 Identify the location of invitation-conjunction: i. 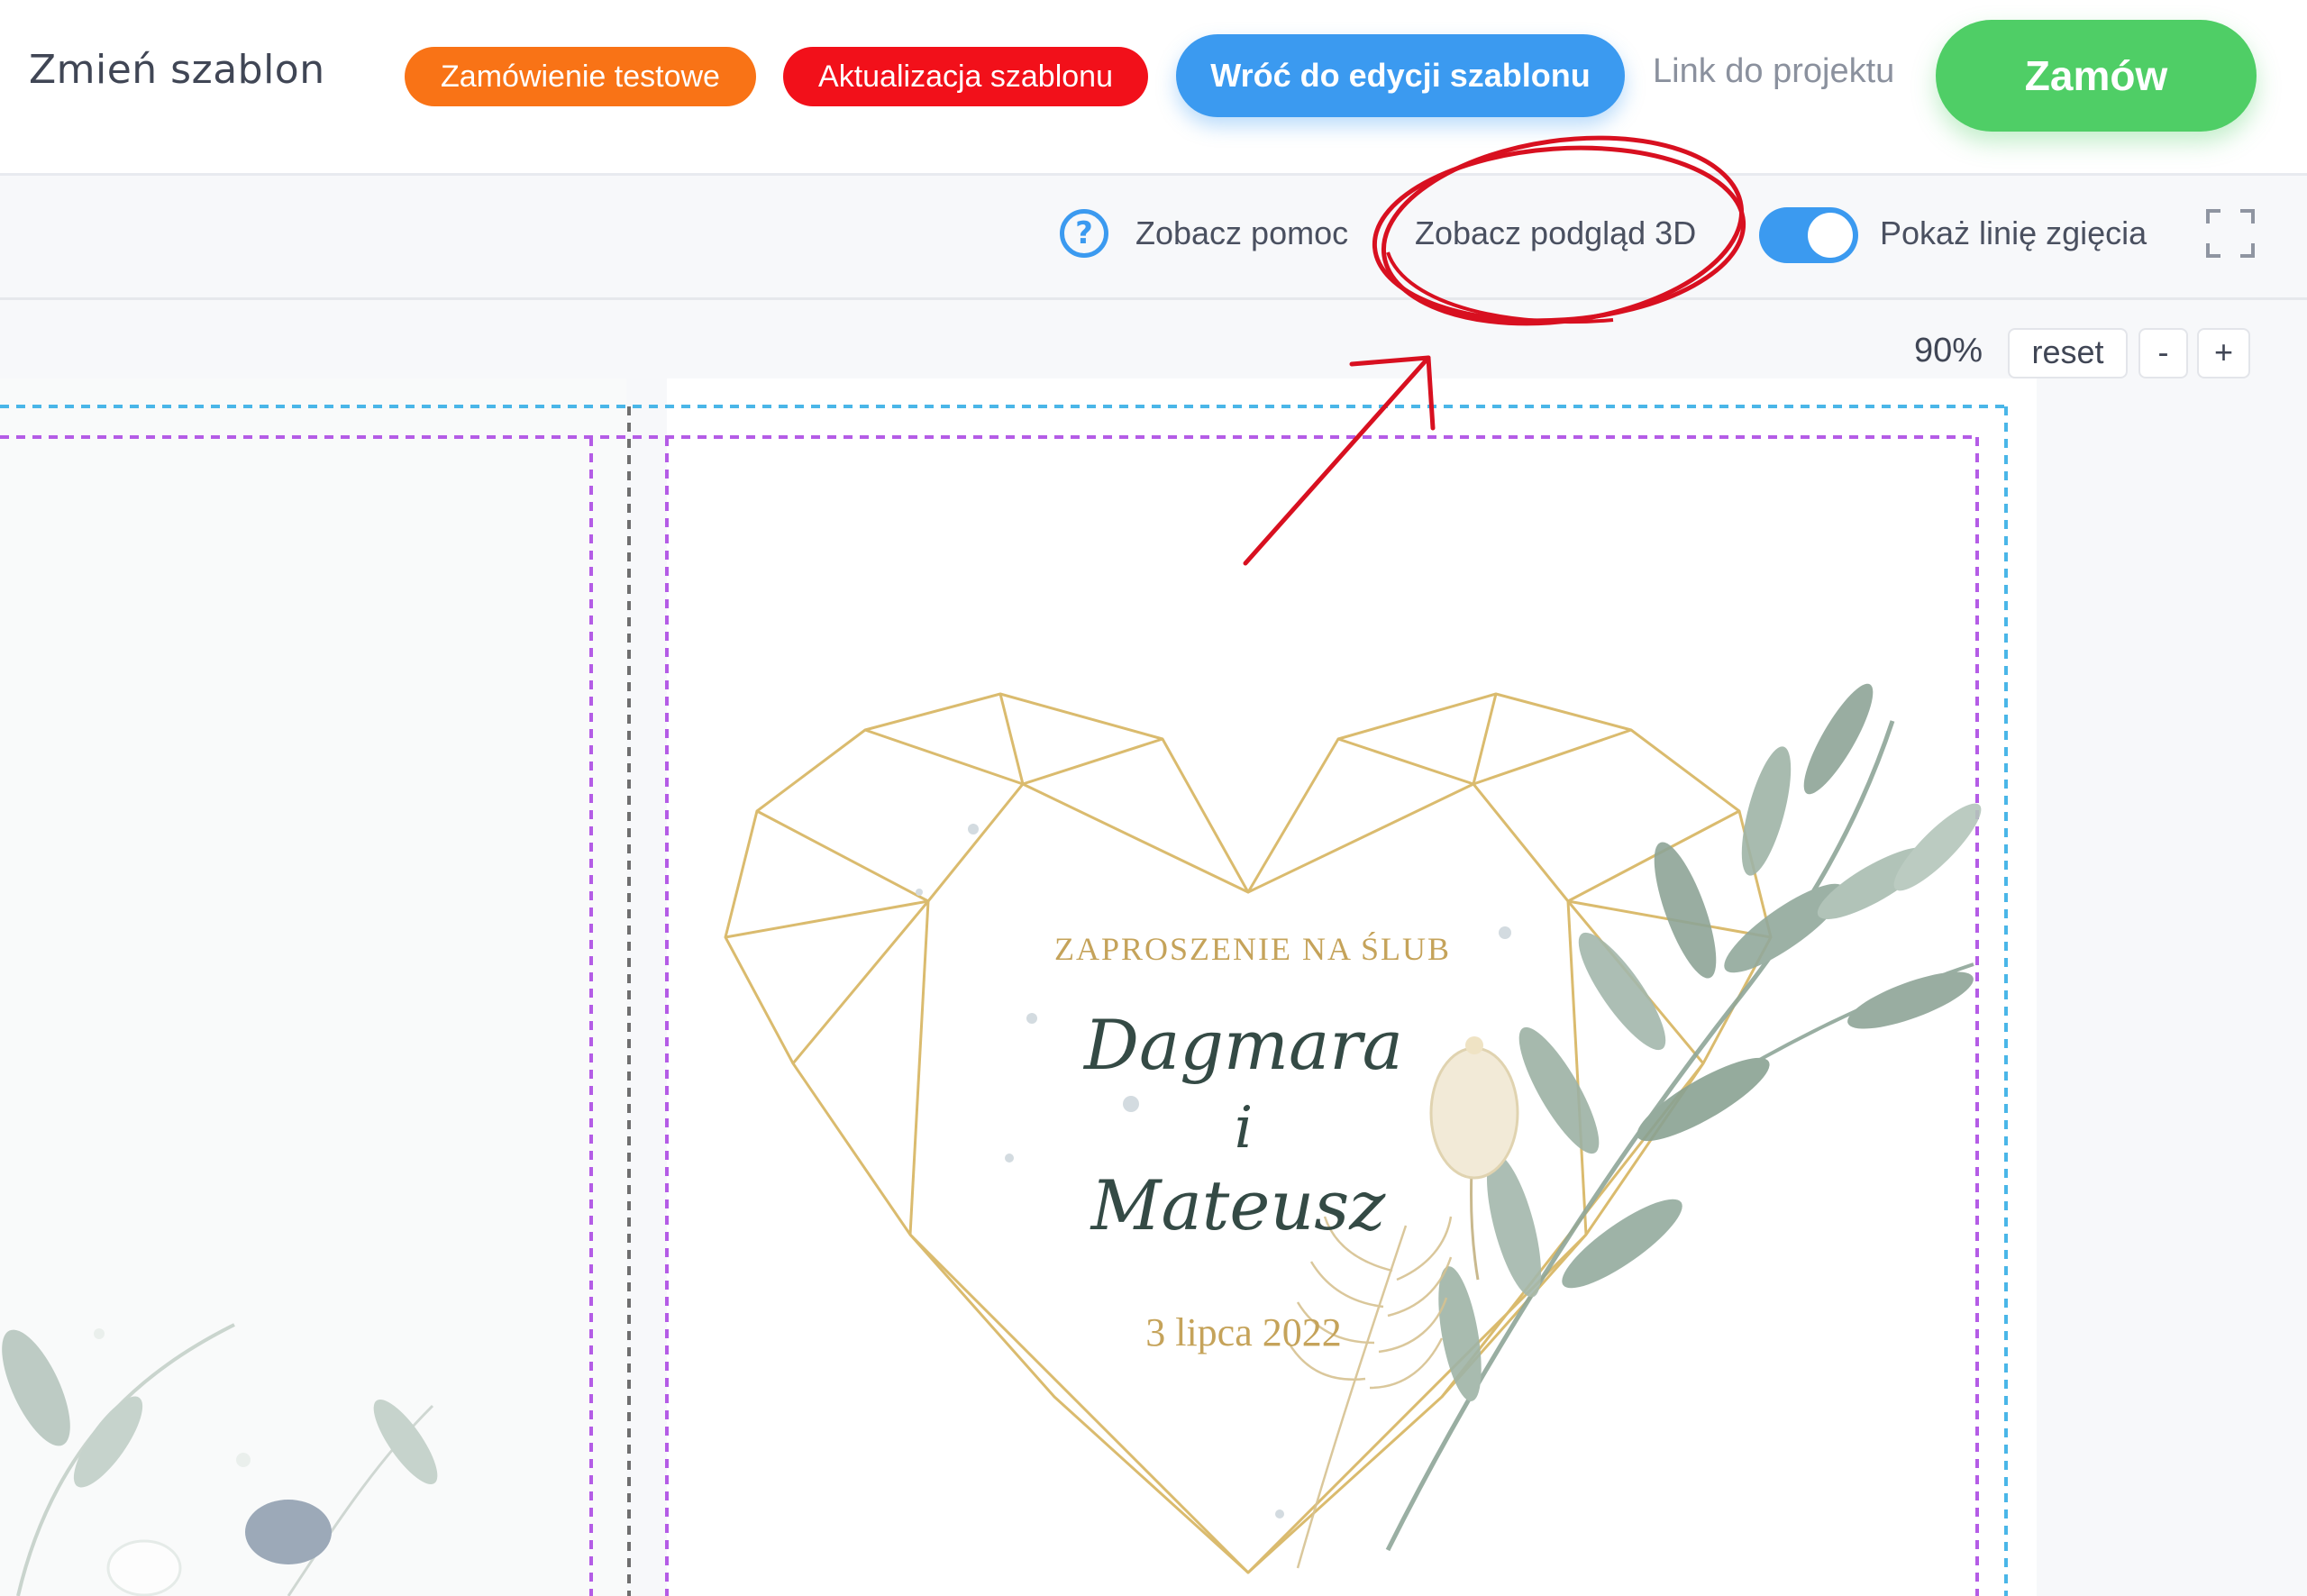
(1243, 1128).